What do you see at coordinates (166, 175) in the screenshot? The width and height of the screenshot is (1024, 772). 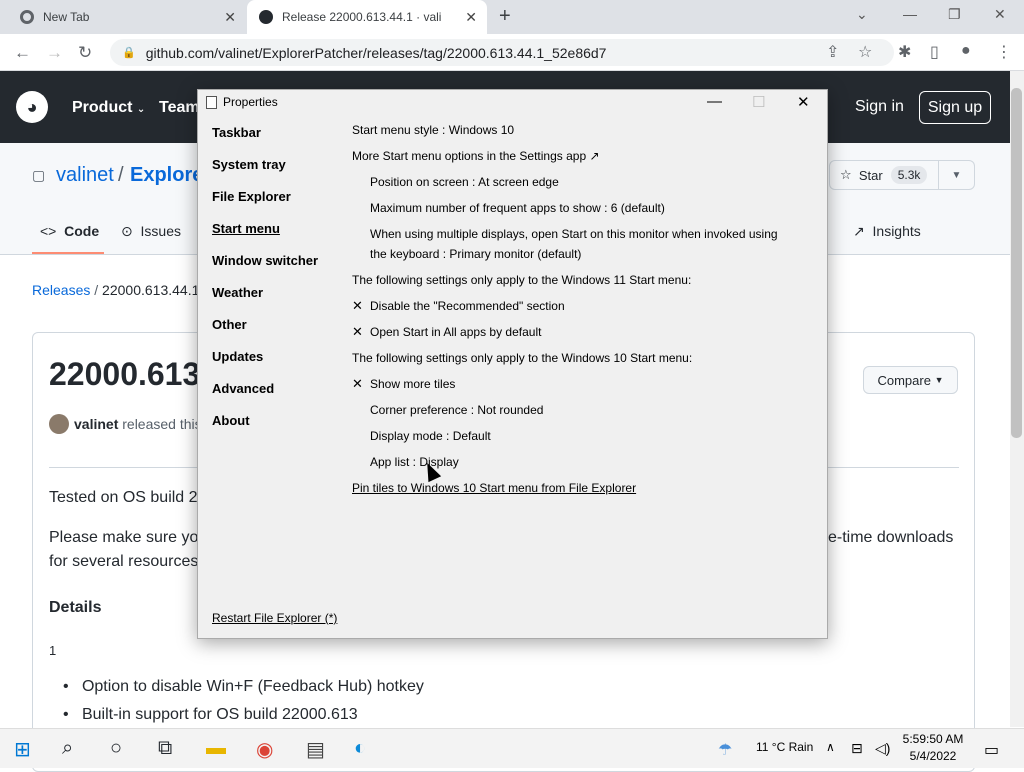 I see `repo-name-link: Explore` at bounding box center [166, 175].